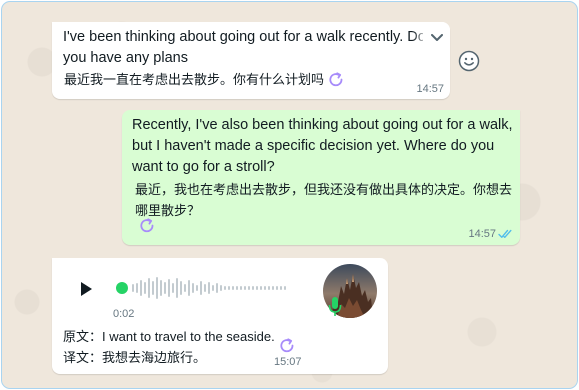 Image resolution: width=579 pixels, height=390 pixels. Describe the element at coordinates (205, 288) in the screenshot. I see `audio-waveform` at that location.